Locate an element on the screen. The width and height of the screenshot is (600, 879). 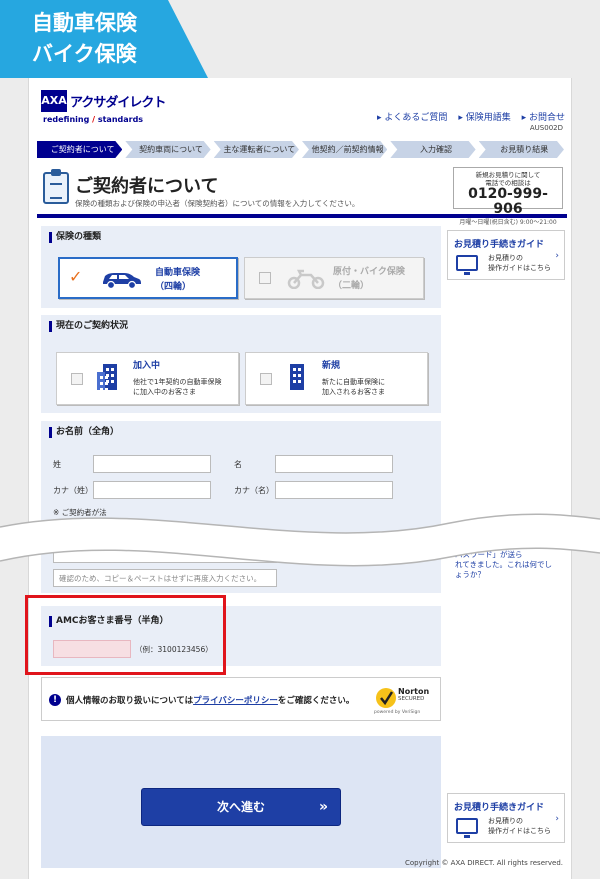
building-small-icon is located at coordinates (101, 381).